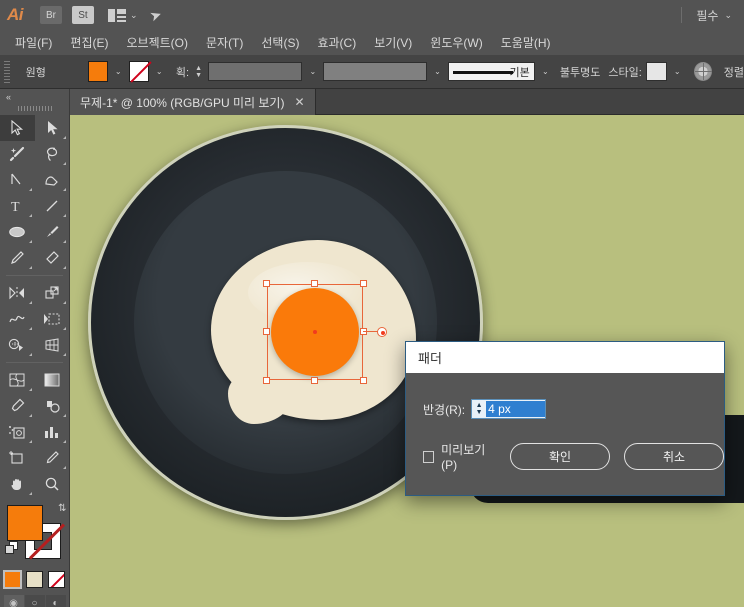  What do you see at coordinates (336, 42) in the screenshot?
I see `menu-effect: 효과(C)` at bounding box center [336, 42].